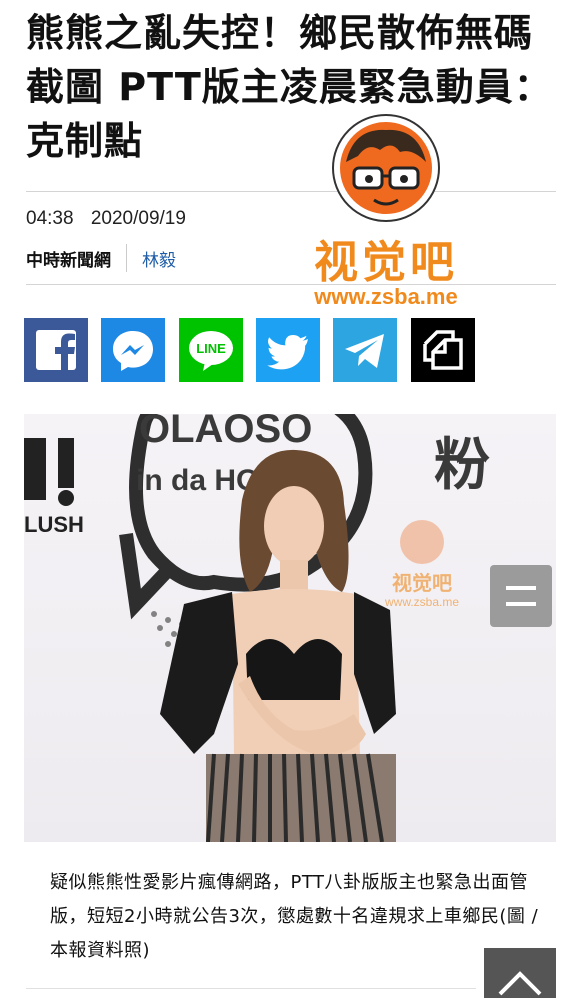 This screenshot has height=998, width=580. Describe the element at coordinates (520, 983) in the screenshot. I see `chevron-up-icon` at that location.